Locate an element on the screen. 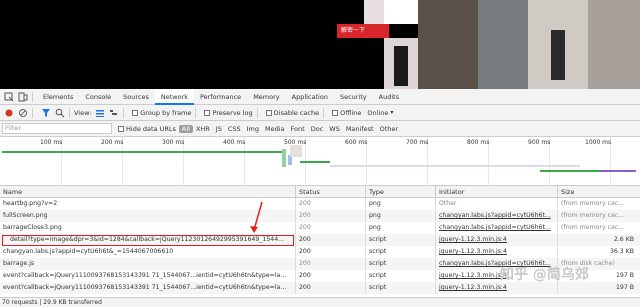 The height and width of the screenshot is (307, 640). timeline-tick-label: 800 ms is located at coordinates (478, 142).